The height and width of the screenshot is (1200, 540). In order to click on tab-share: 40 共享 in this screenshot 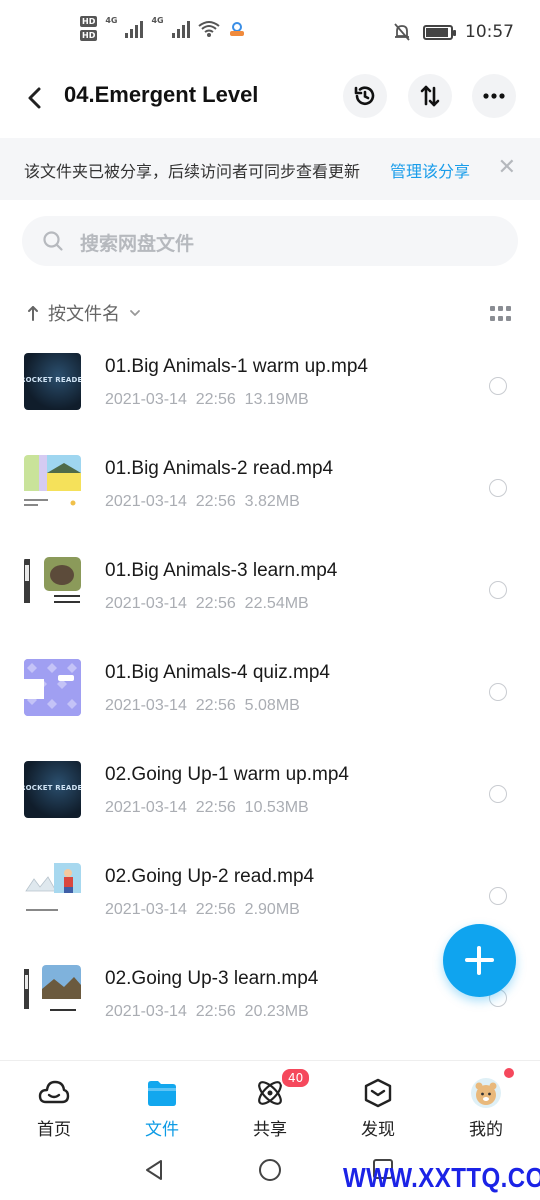, I will do `click(271, 1104)`.